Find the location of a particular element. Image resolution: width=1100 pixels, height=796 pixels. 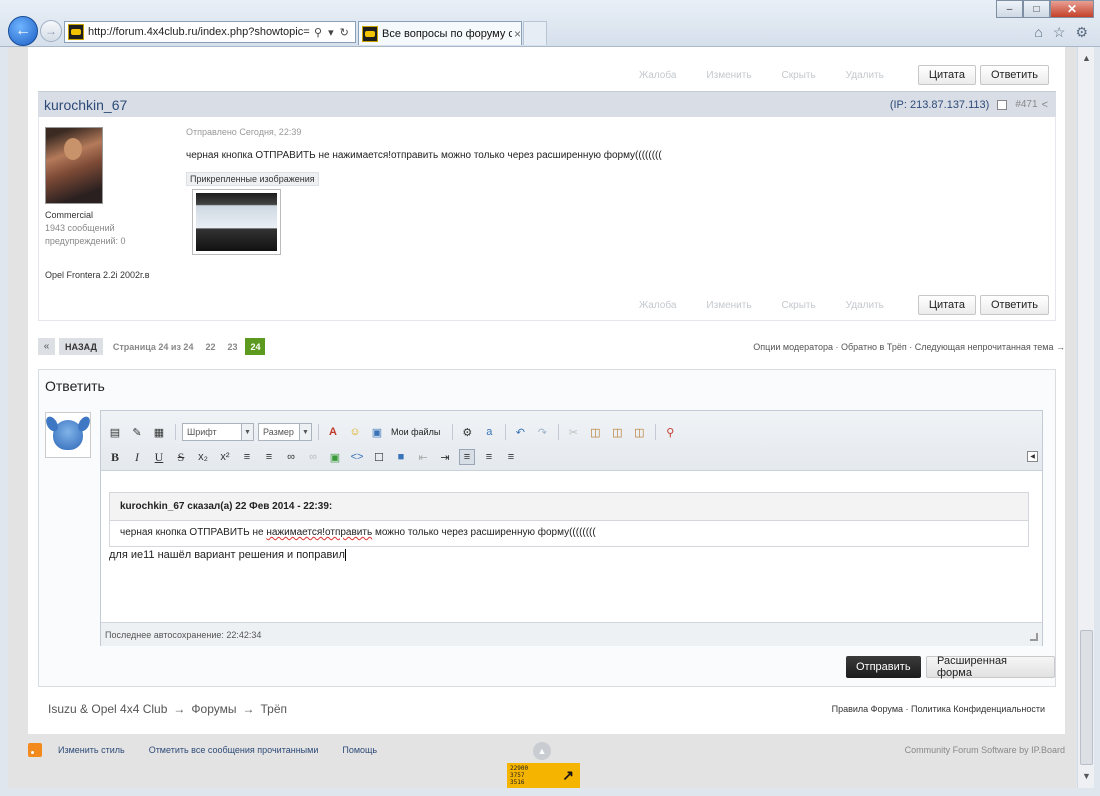

page-info: Страница 24 из 24 is located at coordinates (153, 347).